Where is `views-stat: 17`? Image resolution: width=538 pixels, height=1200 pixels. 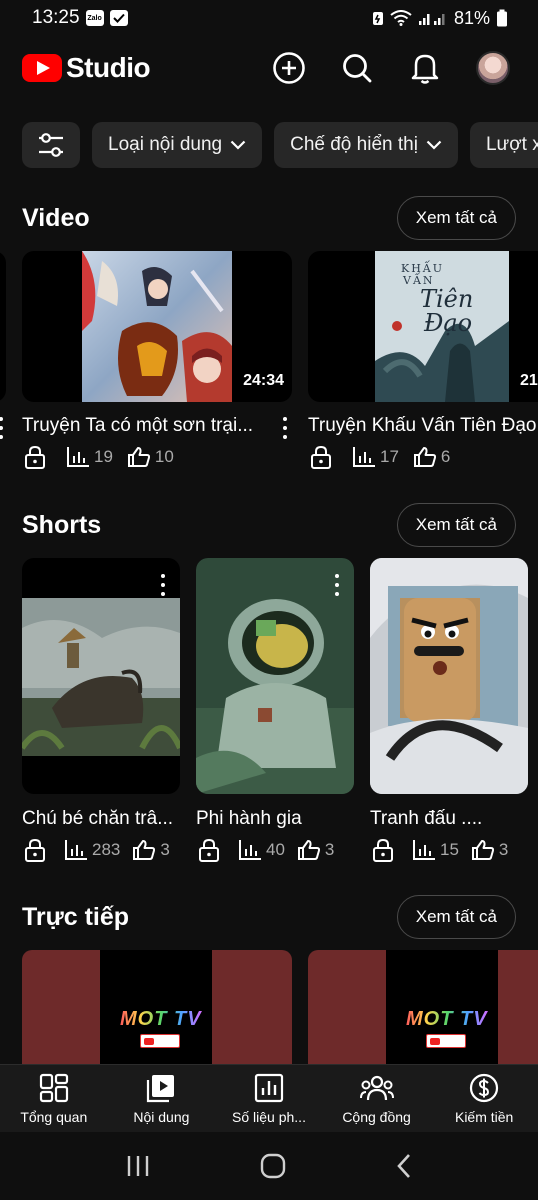
views-stat: 17 is located at coordinates (375, 457).